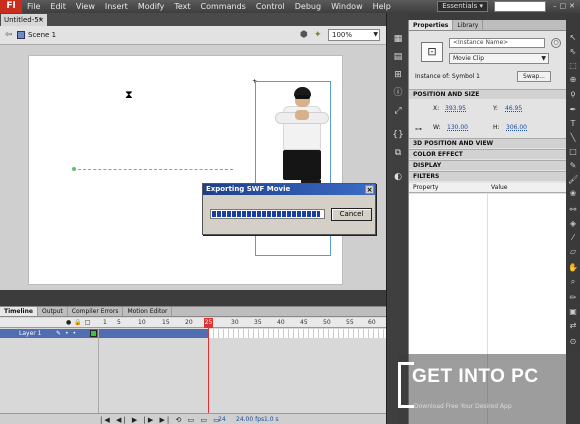 The image size is (580, 424). Describe the element at coordinates (350, 322) in the screenshot. I see `frame-number: 55` at that location.